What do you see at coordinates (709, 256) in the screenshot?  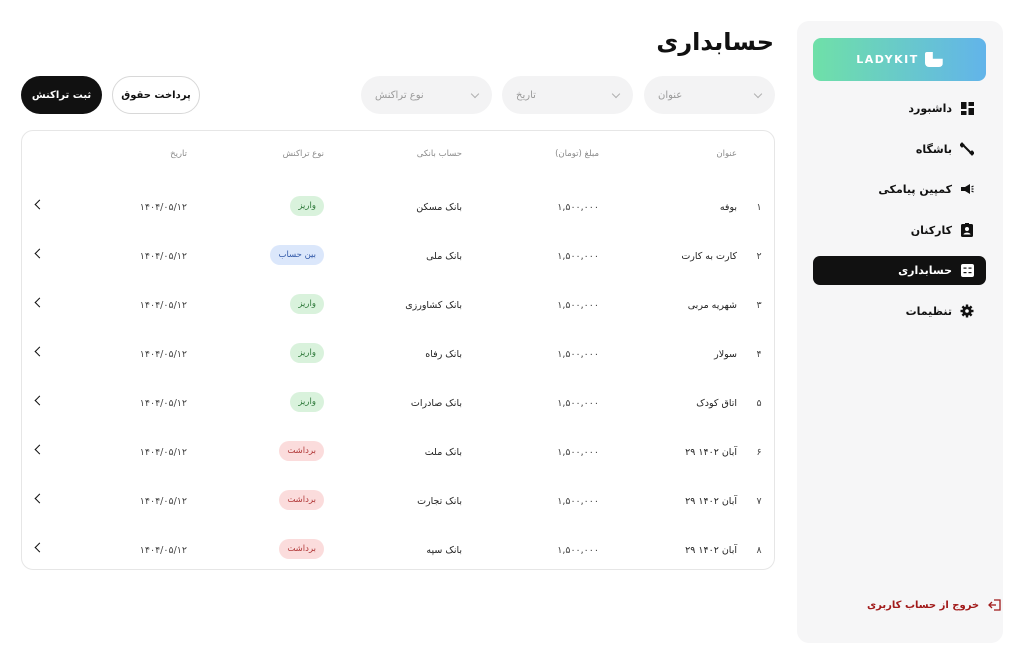 I see `row-title: کارت به کارت` at bounding box center [709, 256].